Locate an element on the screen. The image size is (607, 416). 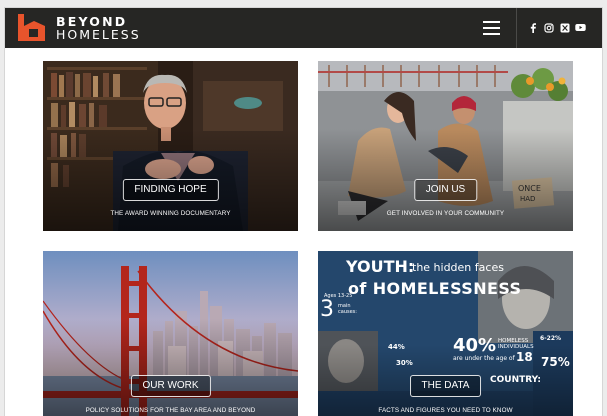
the-data-button: THE DATA is located at coordinates (445, 386).